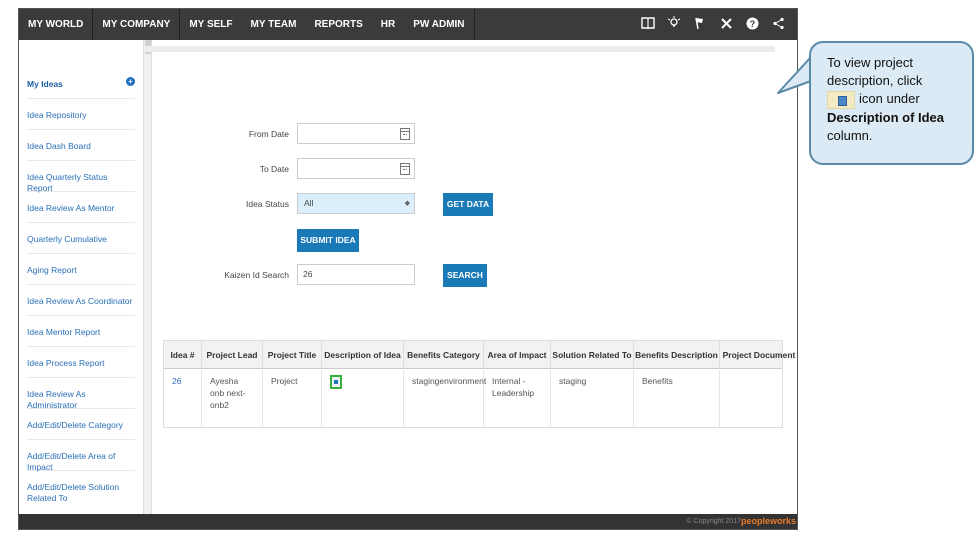  Describe the element at coordinates (517, 399) in the screenshot. I see `cell-area-of-impact: Internal - Leadership` at that location.